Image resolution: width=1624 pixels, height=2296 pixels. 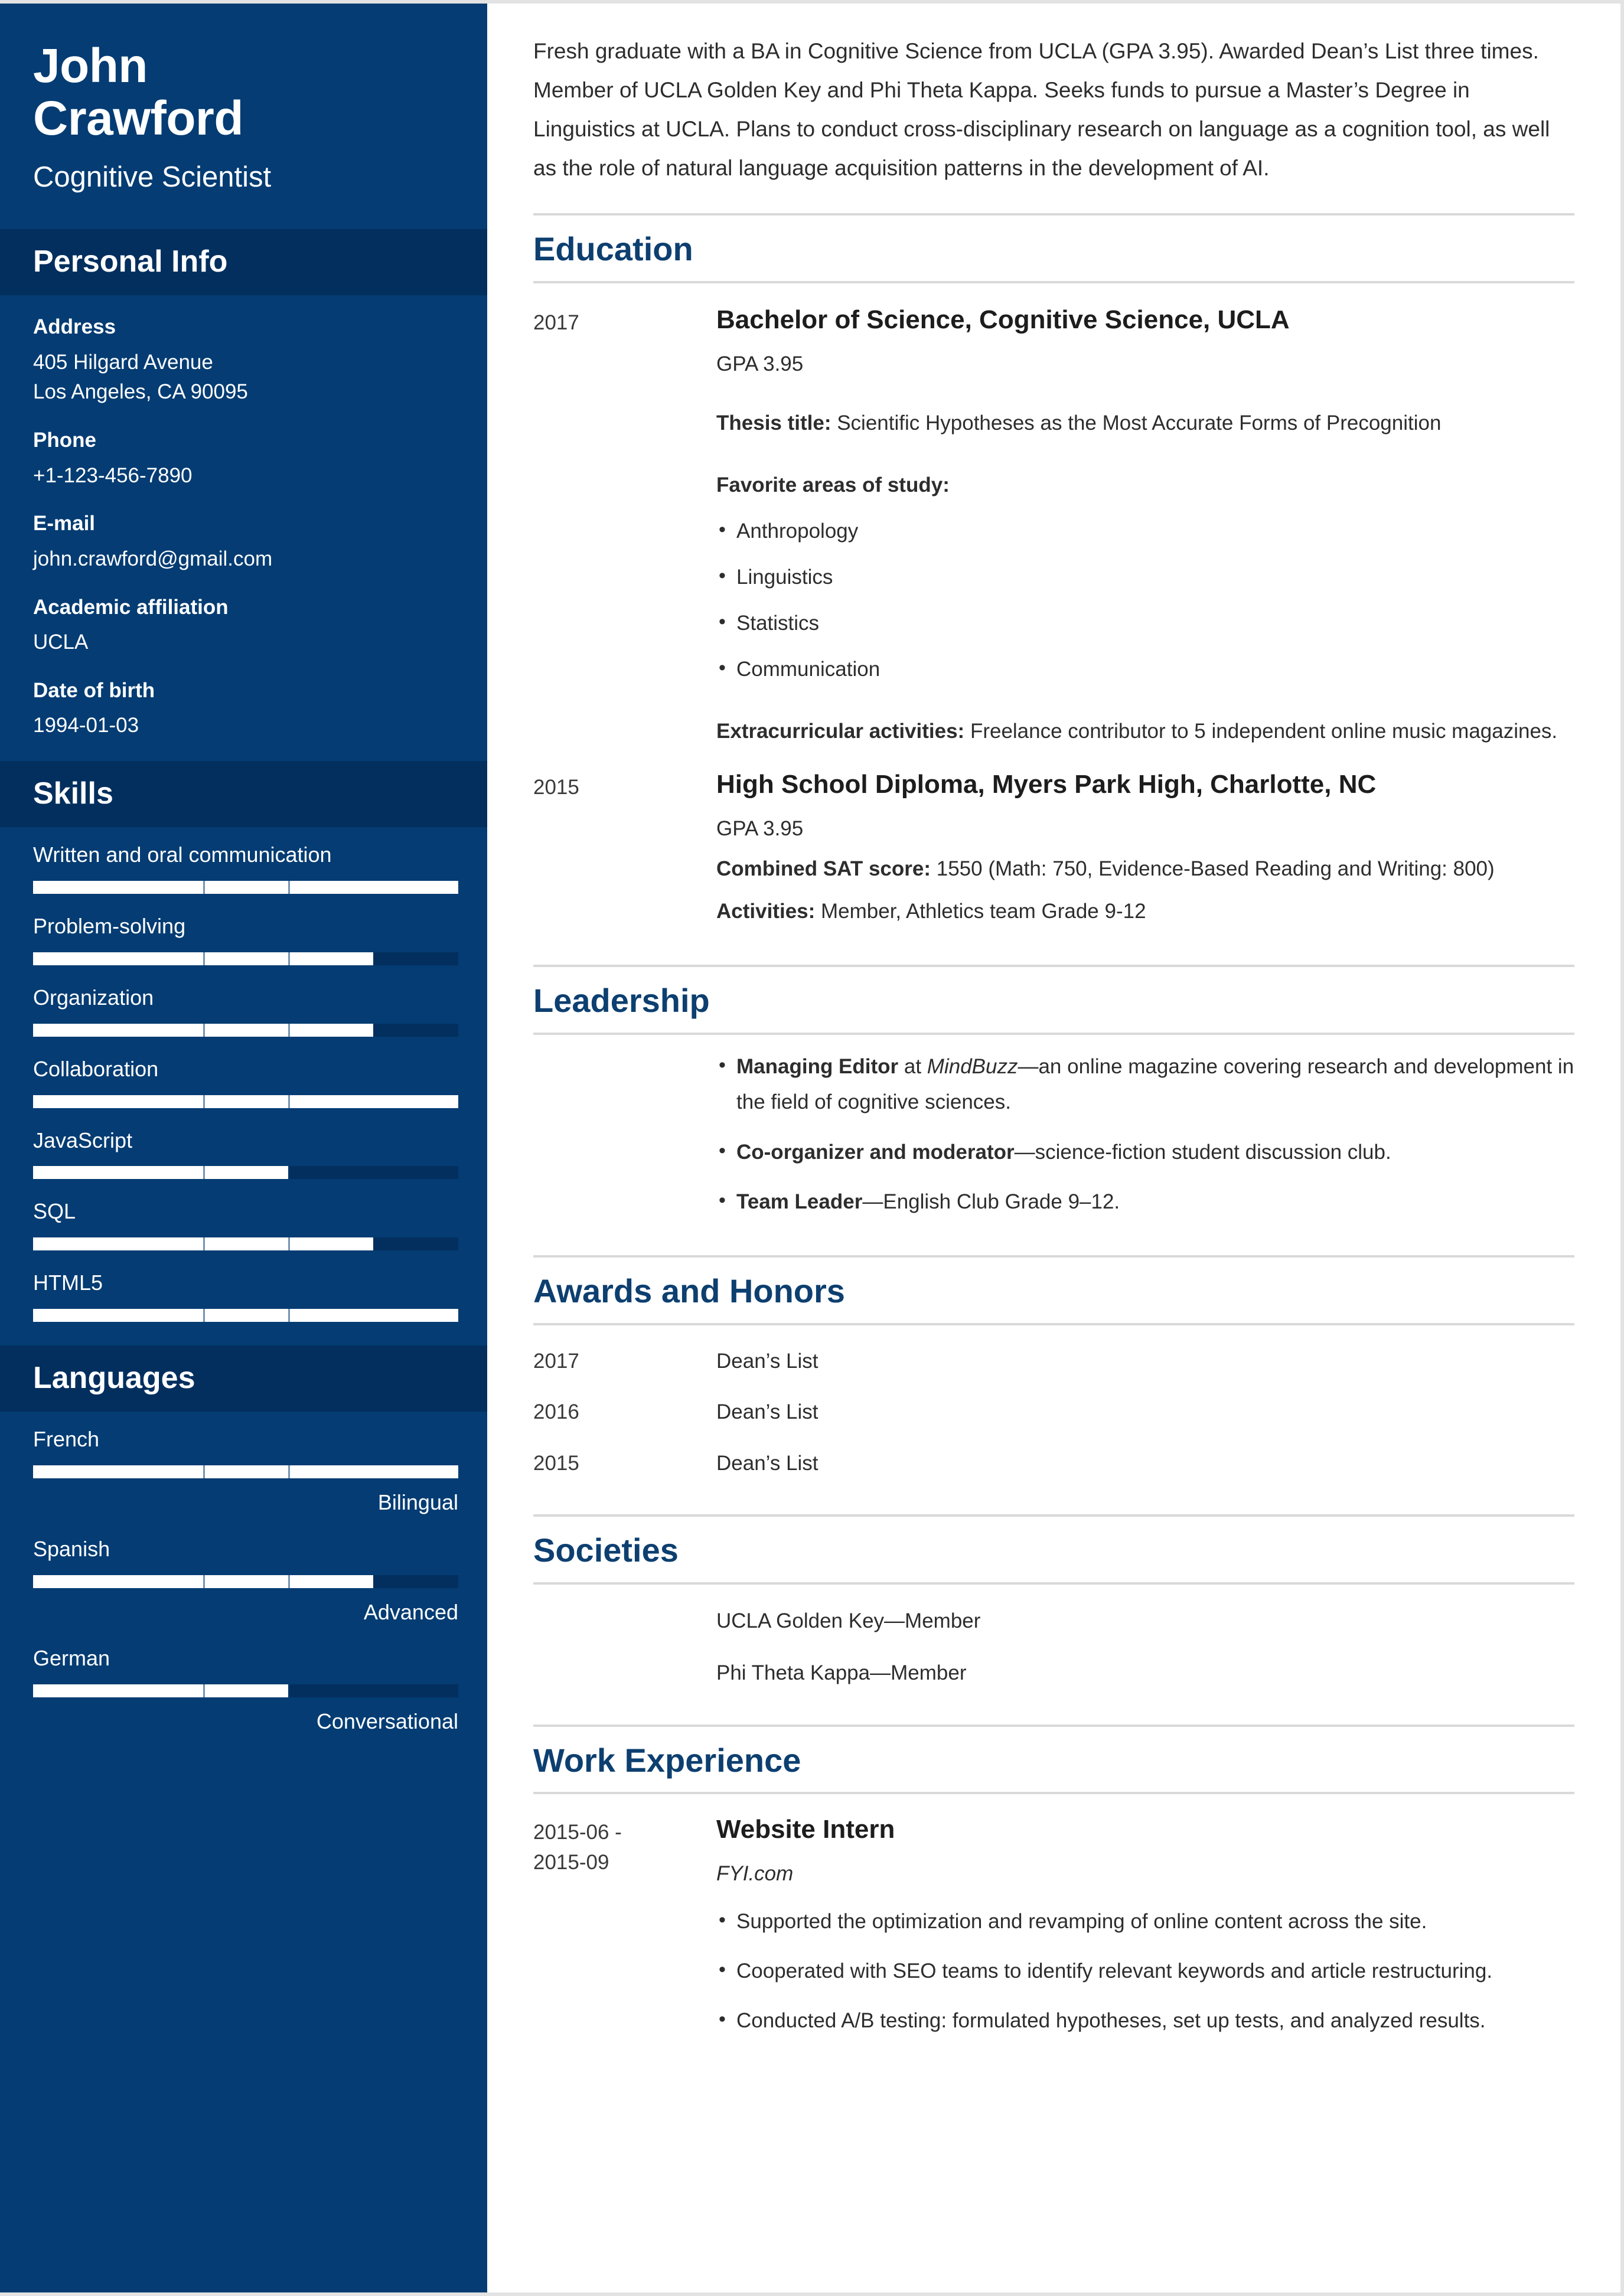 What do you see at coordinates (243, 476) in the screenshot?
I see `phone-value: +1-123-456-7890` at bounding box center [243, 476].